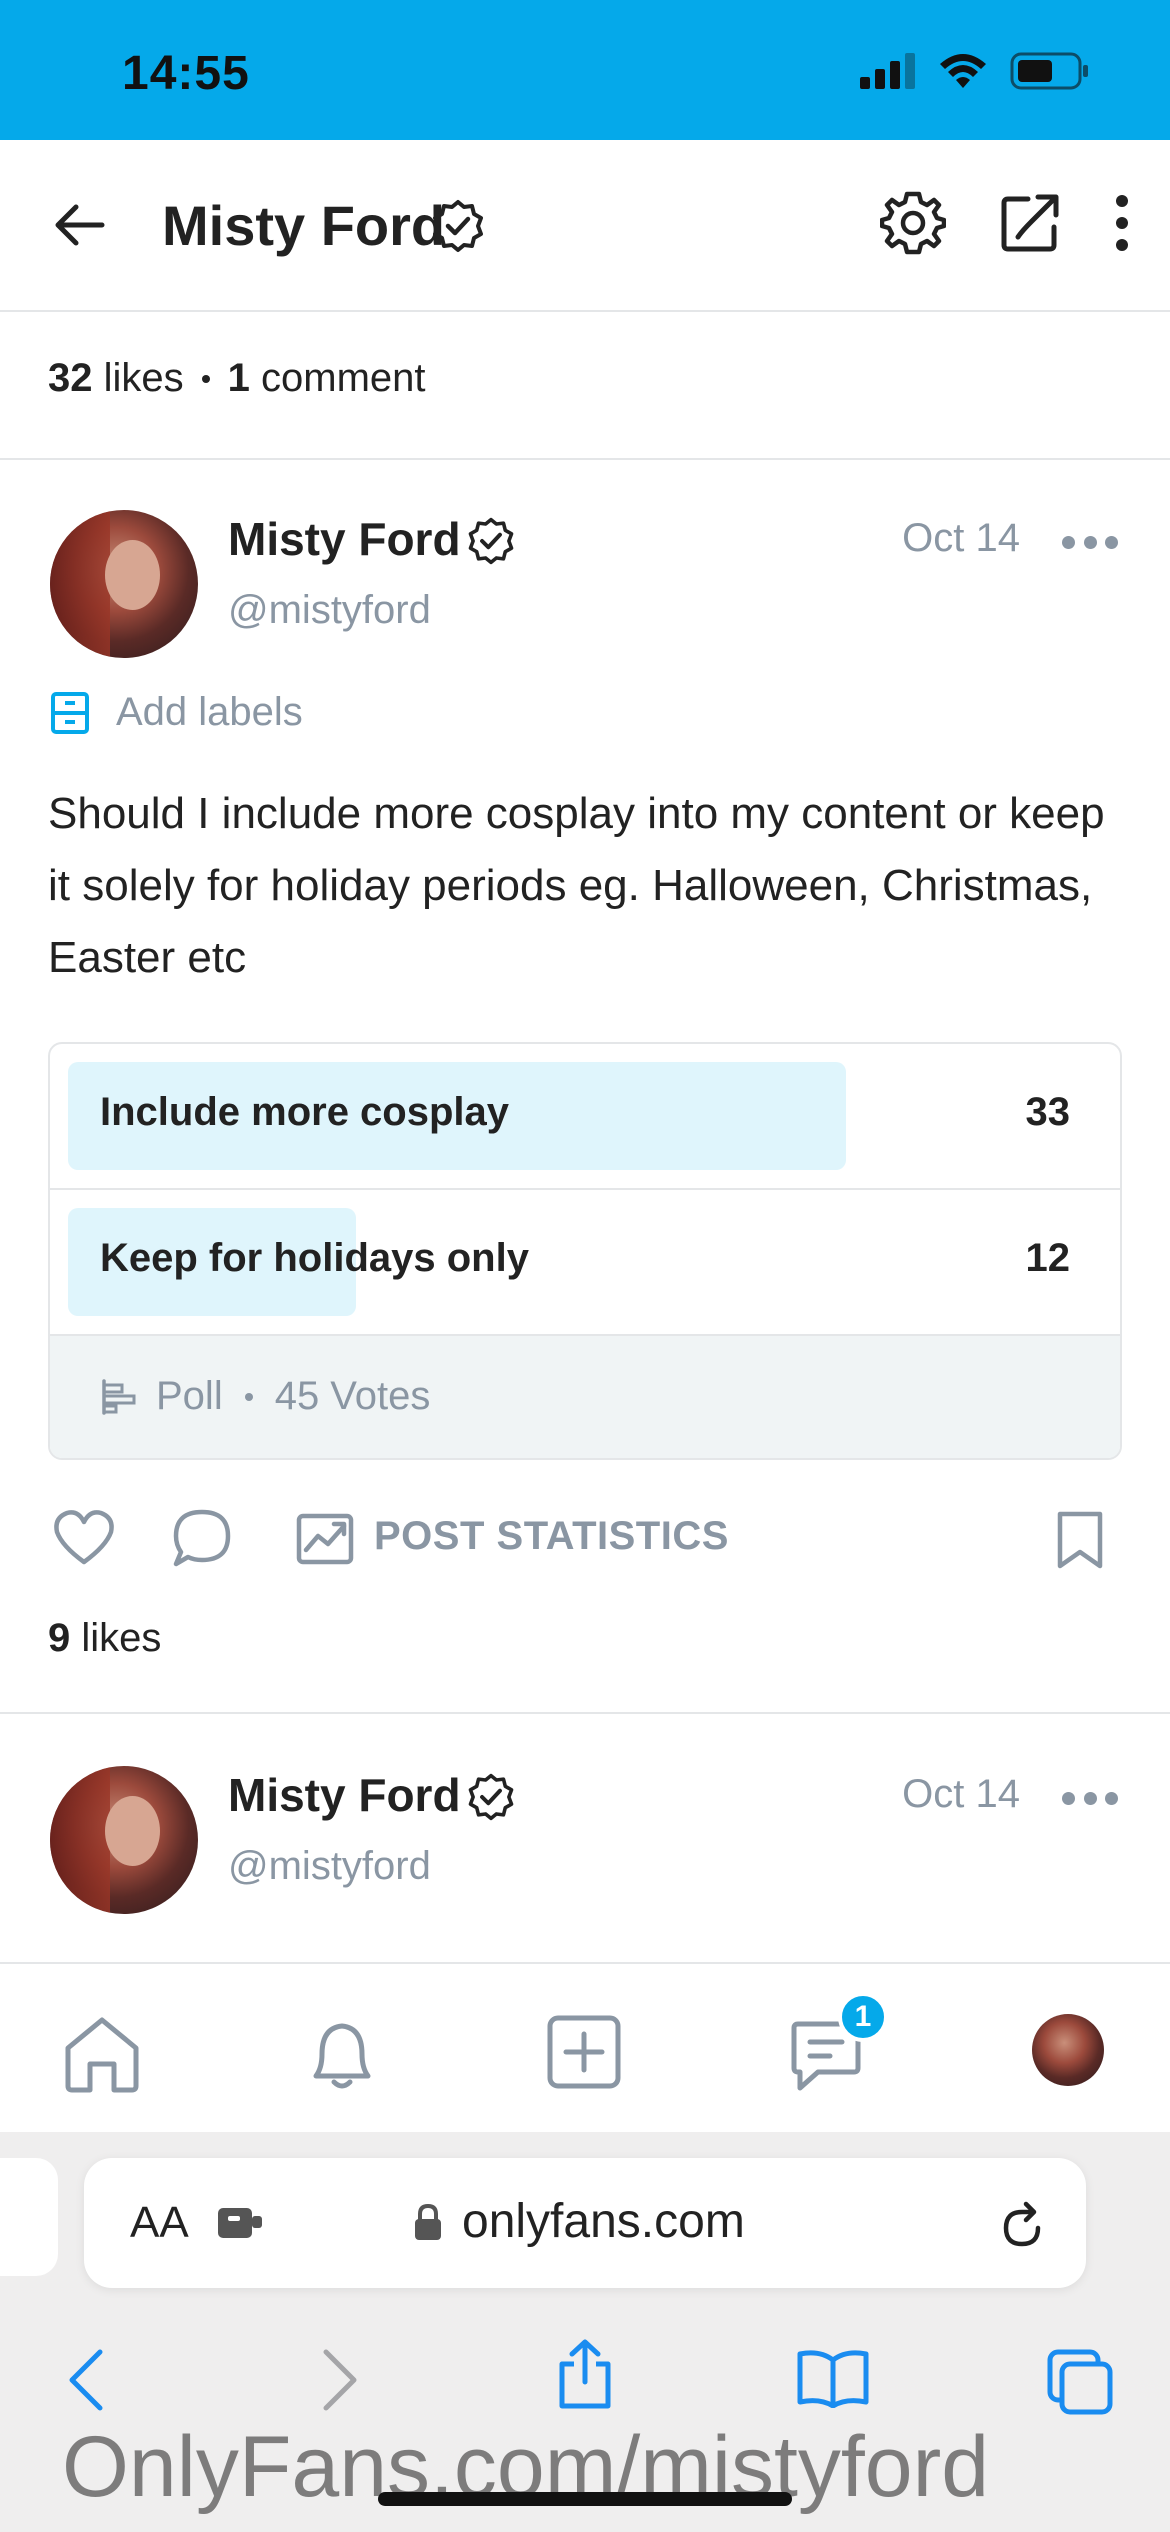 This screenshot has height=2532, width=1170. What do you see at coordinates (1049, 71) in the screenshot?
I see `battery-icon` at bounding box center [1049, 71].